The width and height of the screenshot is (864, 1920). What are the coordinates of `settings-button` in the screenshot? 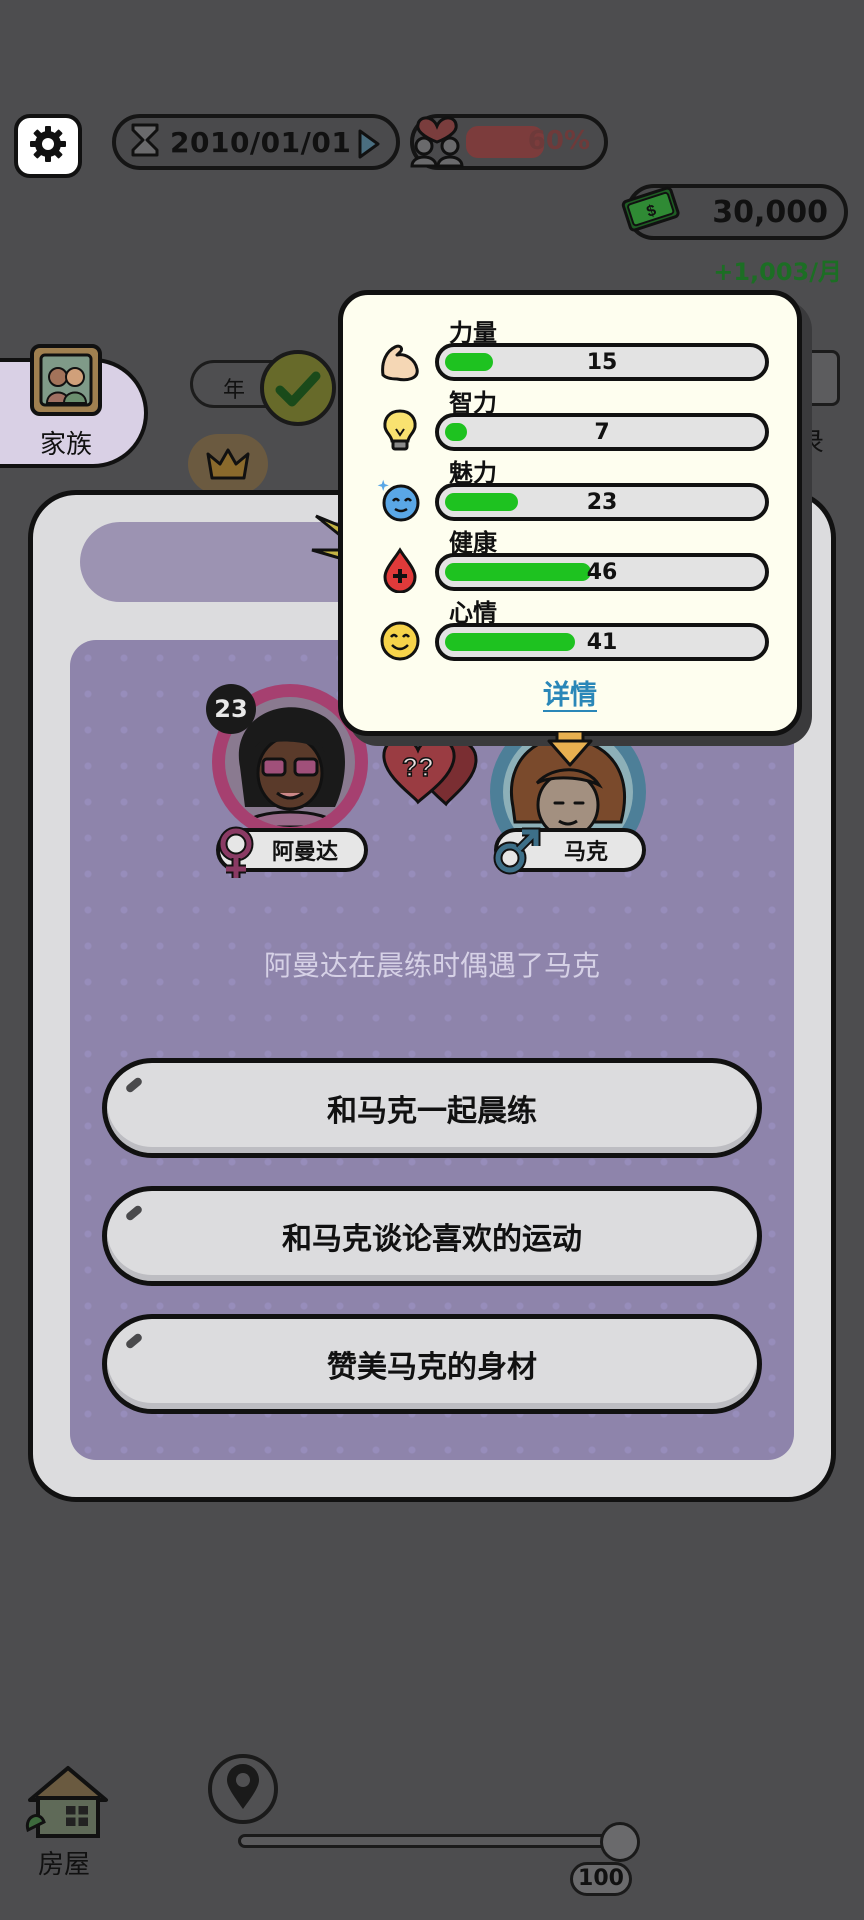 It's located at (48, 146).